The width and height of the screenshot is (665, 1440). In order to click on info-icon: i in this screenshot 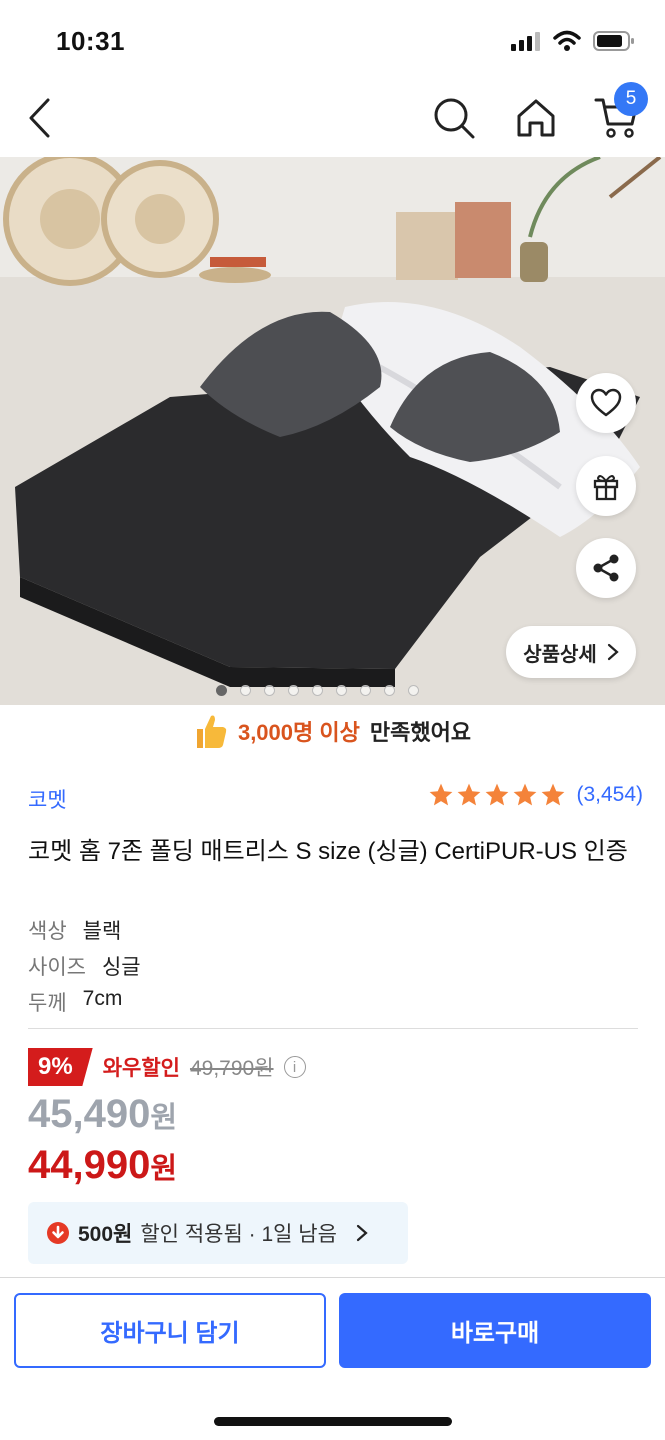, I will do `click(294, 1067)`.